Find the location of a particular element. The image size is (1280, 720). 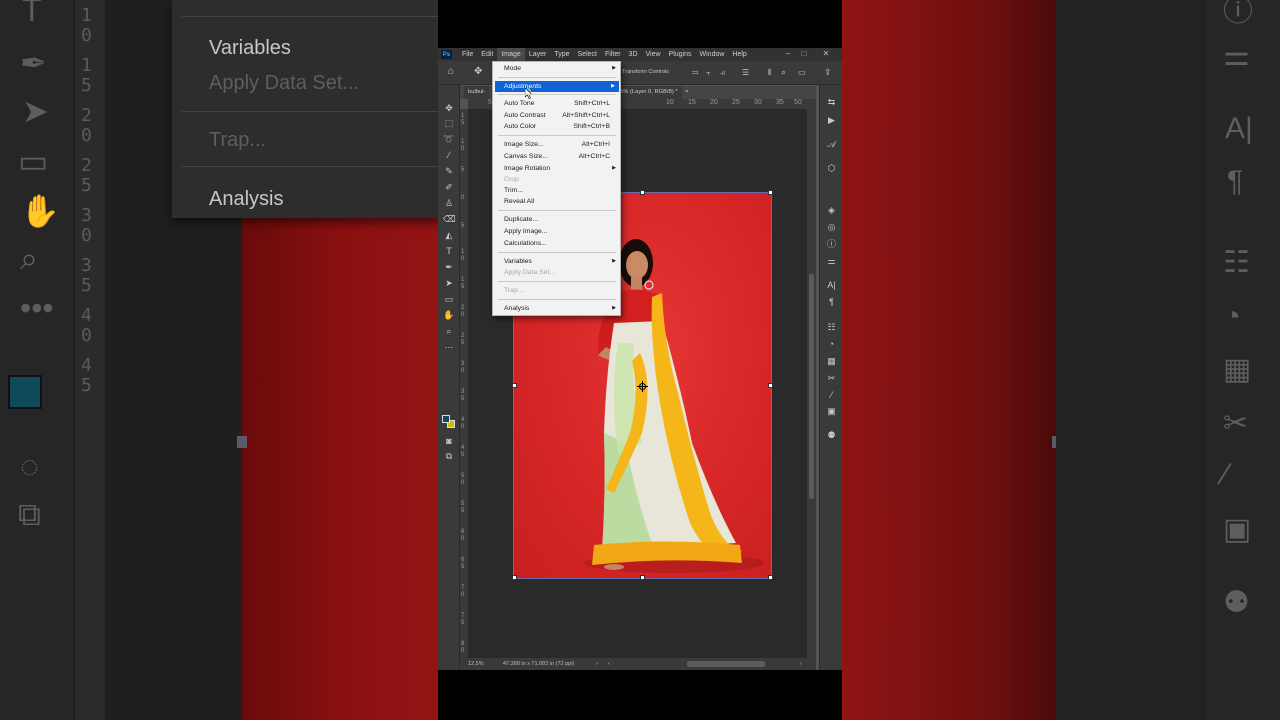

vertical-scrollbar is located at coordinates (811, 383).